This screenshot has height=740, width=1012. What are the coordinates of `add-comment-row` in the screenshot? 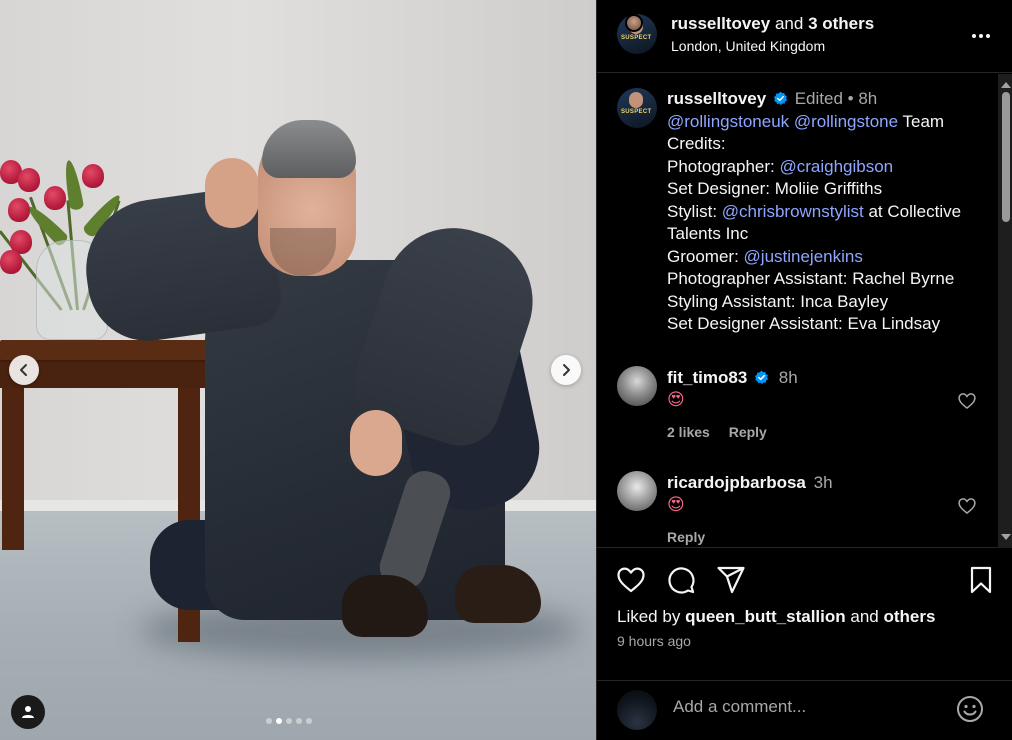 It's located at (804, 710).